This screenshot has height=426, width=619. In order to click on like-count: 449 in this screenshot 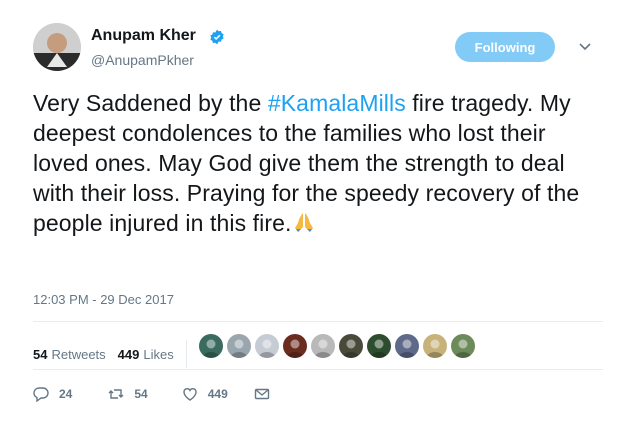, I will do `click(217, 394)`.